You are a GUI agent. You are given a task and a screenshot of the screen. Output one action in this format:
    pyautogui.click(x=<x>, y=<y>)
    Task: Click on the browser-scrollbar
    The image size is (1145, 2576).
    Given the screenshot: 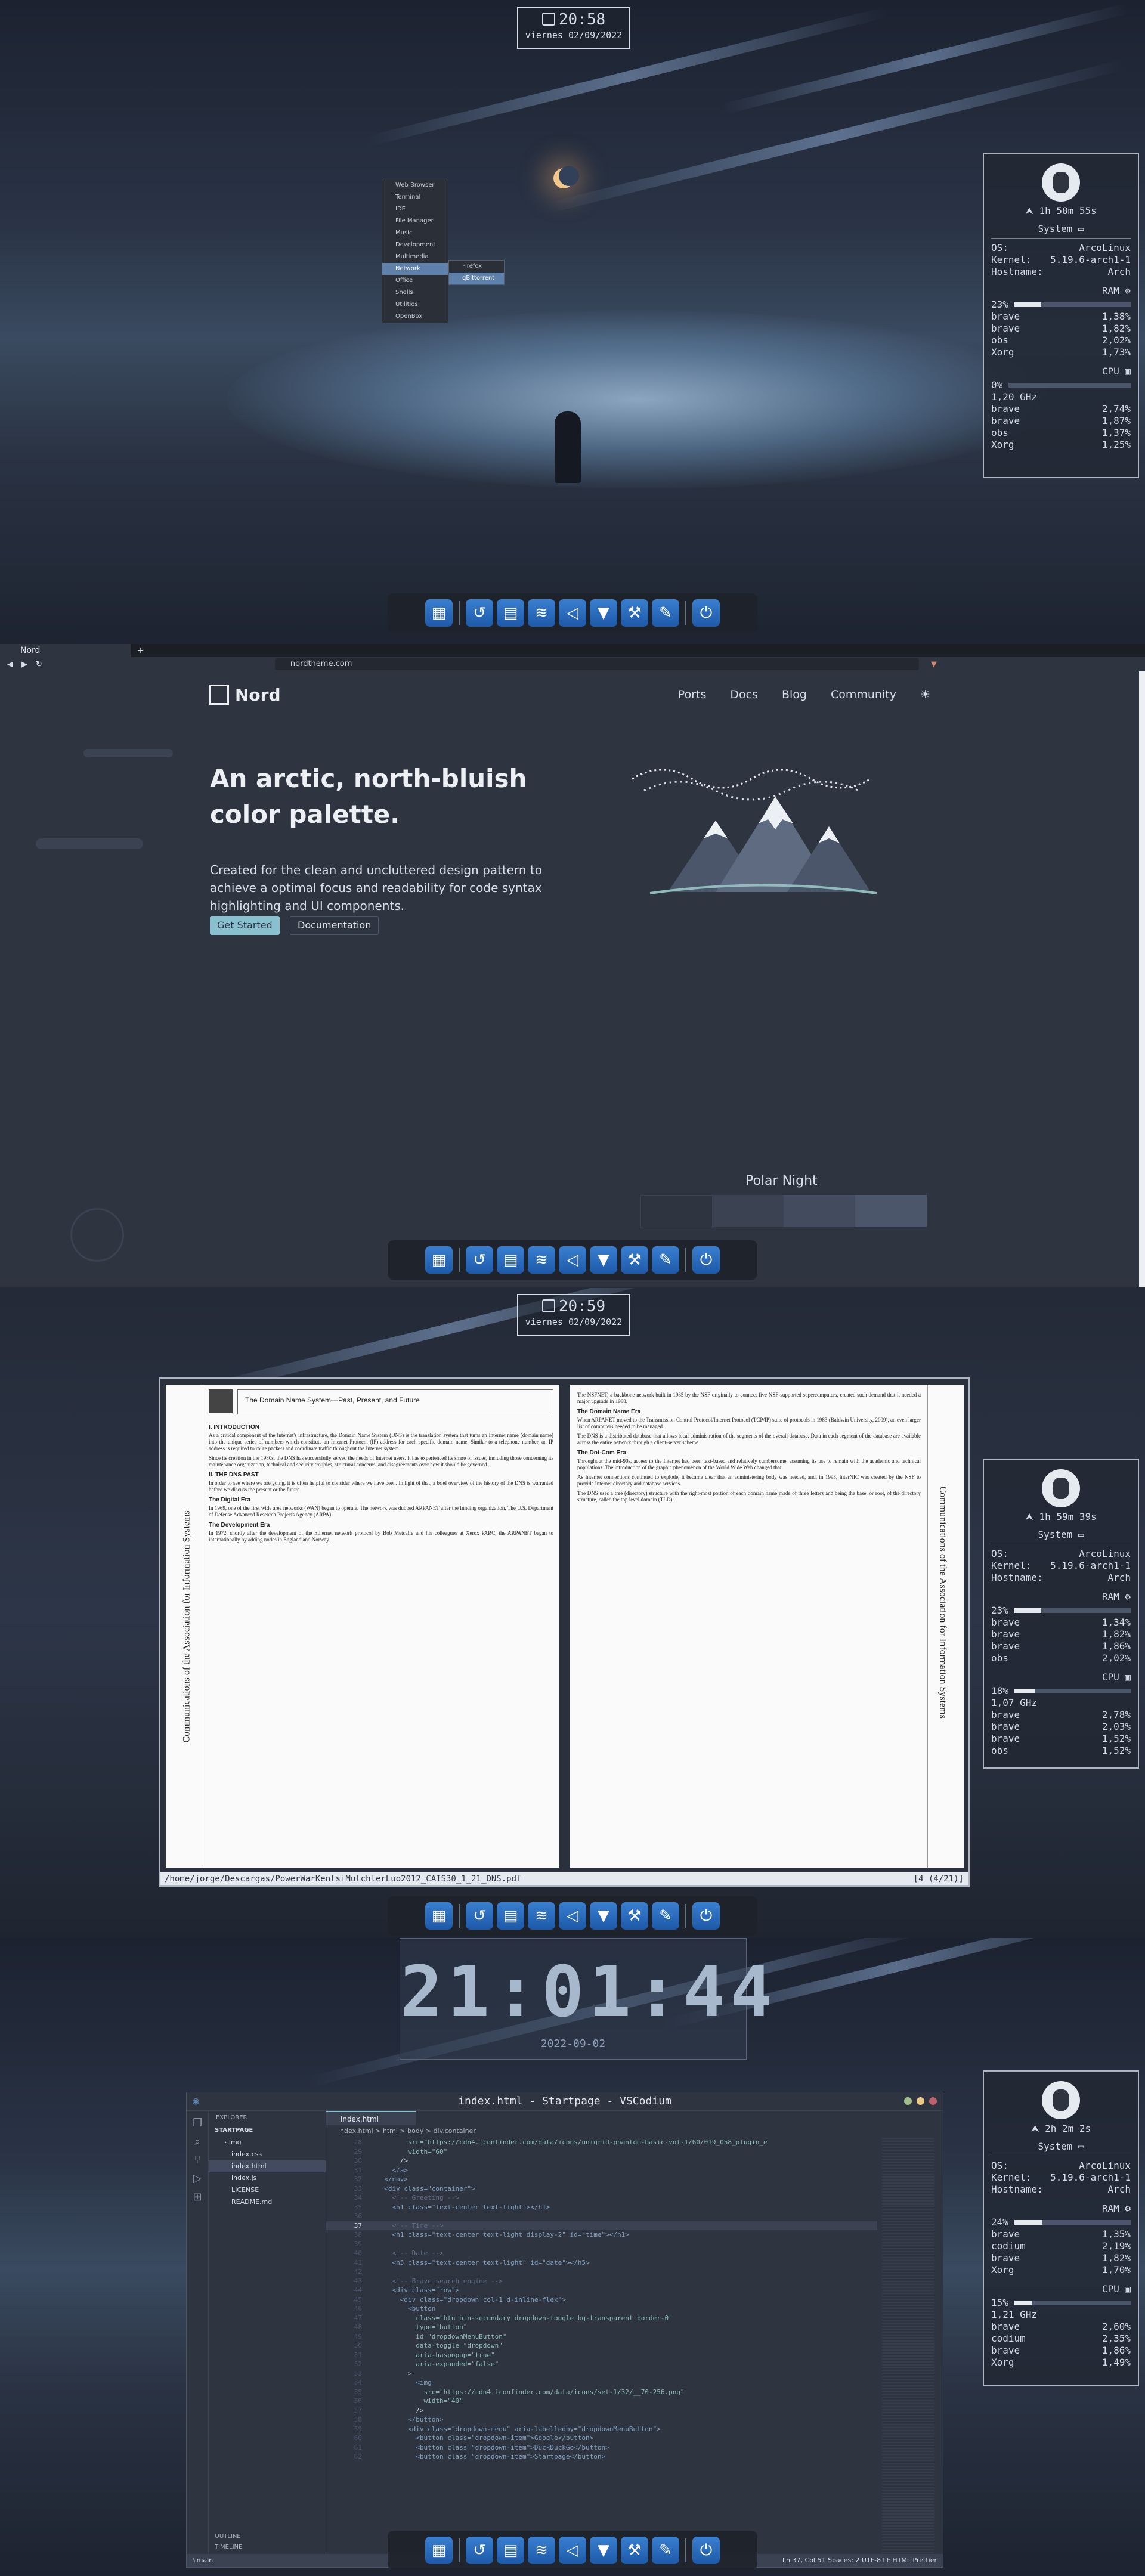 What is the action you would take?
    pyautogui.click(x=1142, y=979)
    